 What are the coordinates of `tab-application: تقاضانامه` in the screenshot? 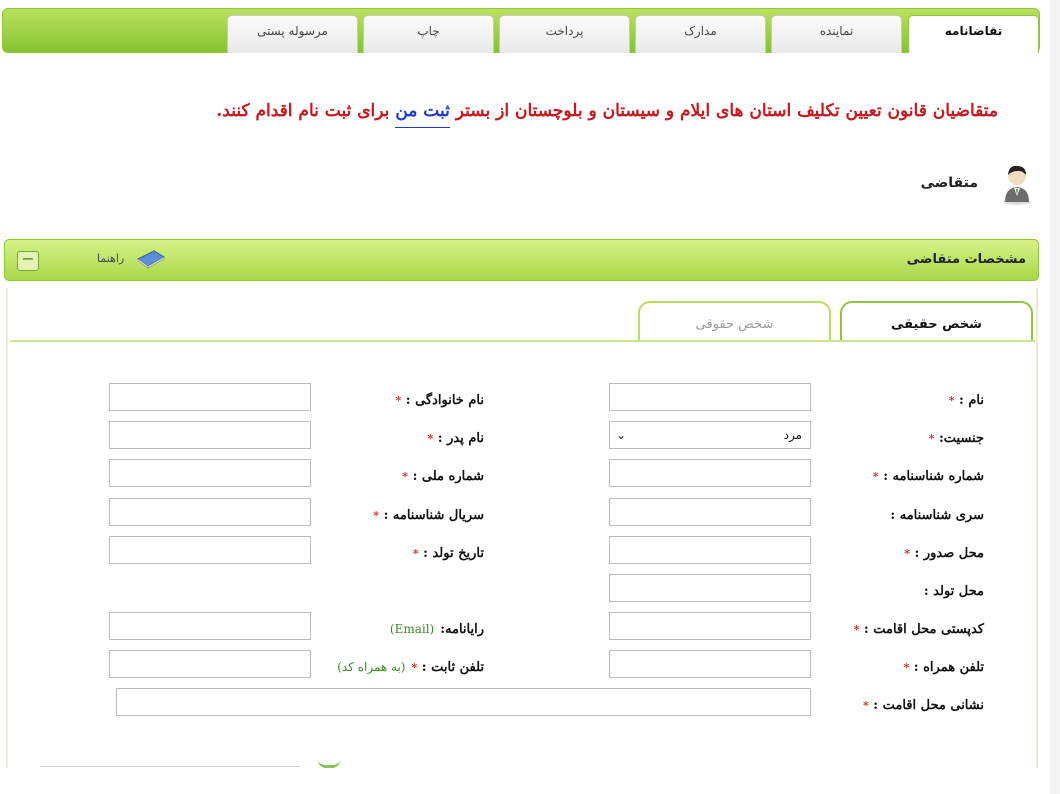 It's located at (973, 34).